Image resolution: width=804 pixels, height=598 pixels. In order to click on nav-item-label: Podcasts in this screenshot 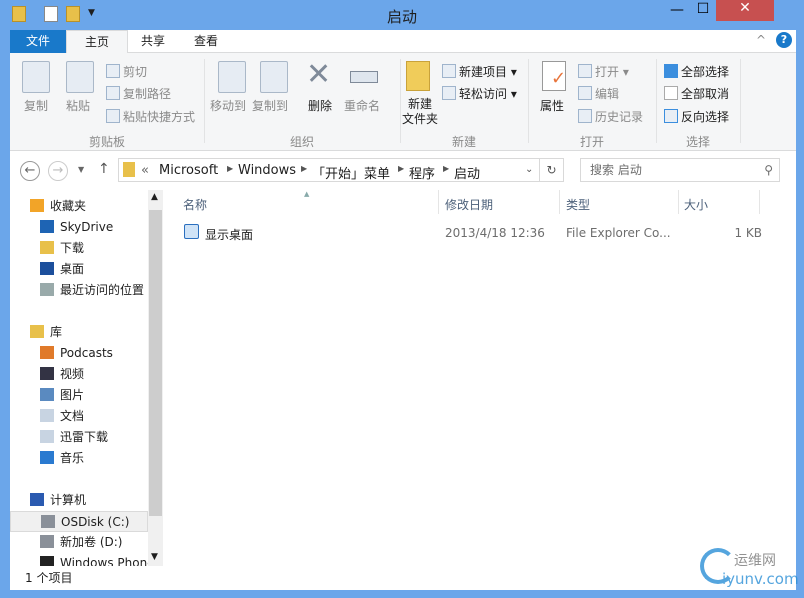, I will do `click(86, 353)`.